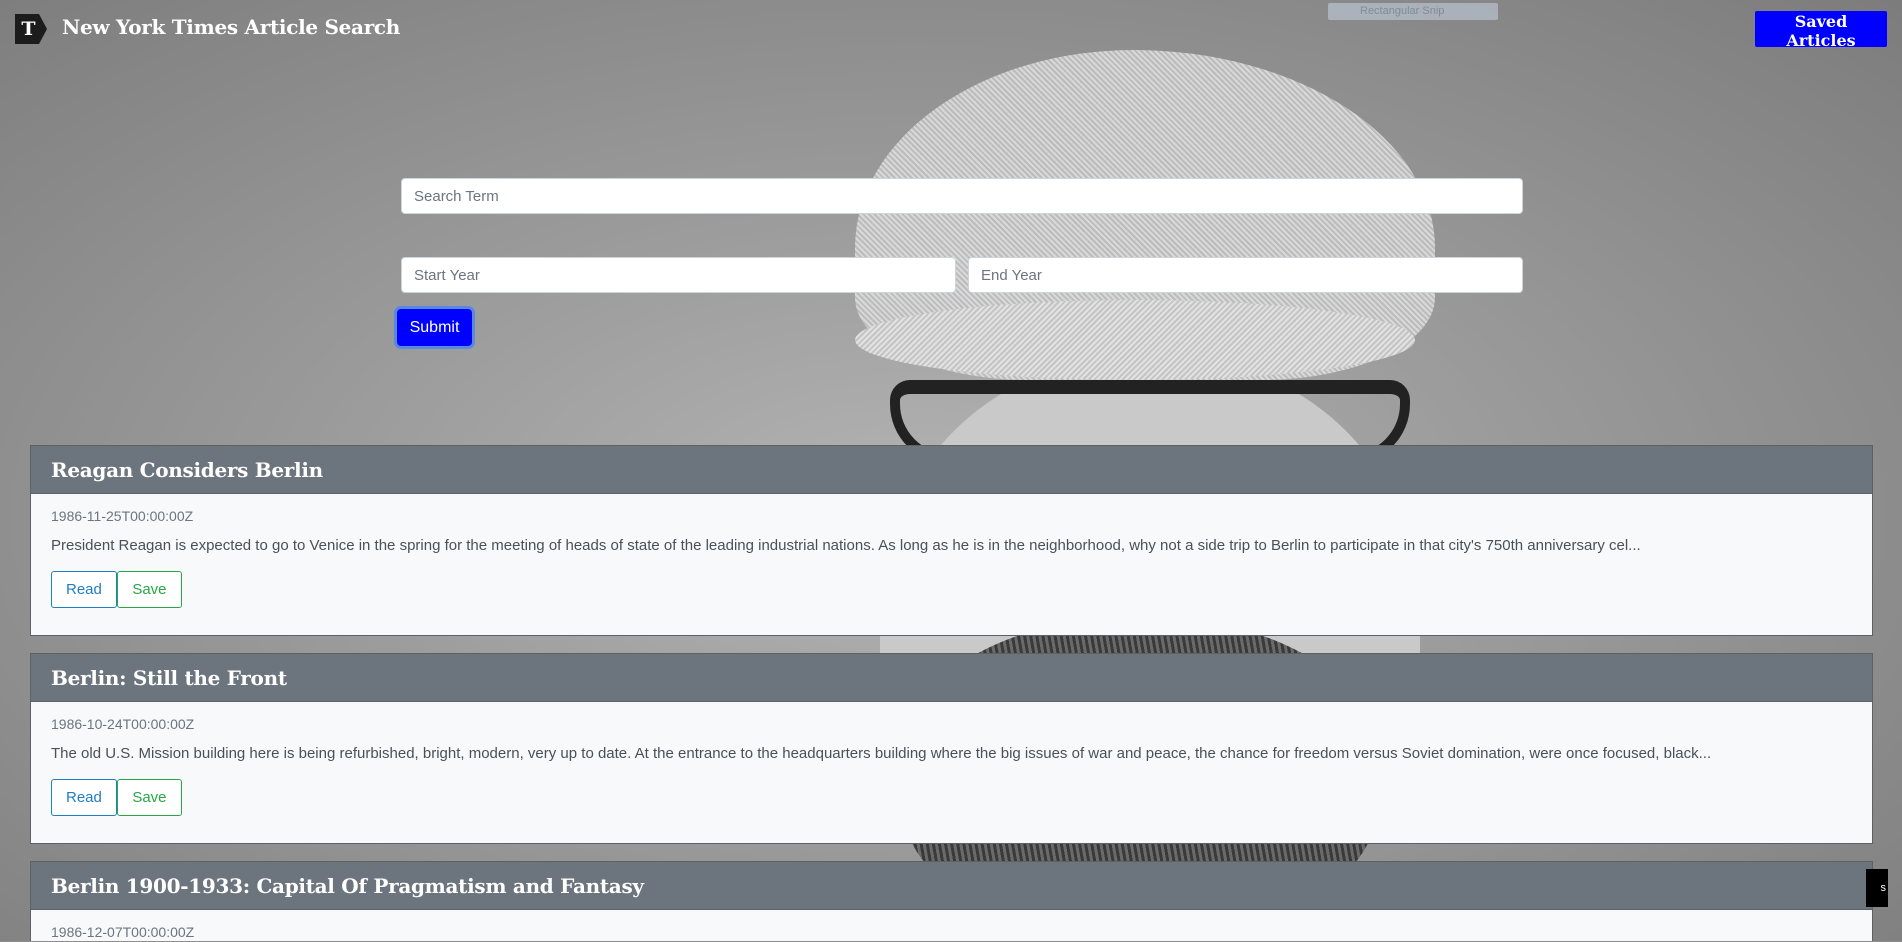 The image size is (1902, 942). I want to click on corner-widget: s, so click(1877, 888).